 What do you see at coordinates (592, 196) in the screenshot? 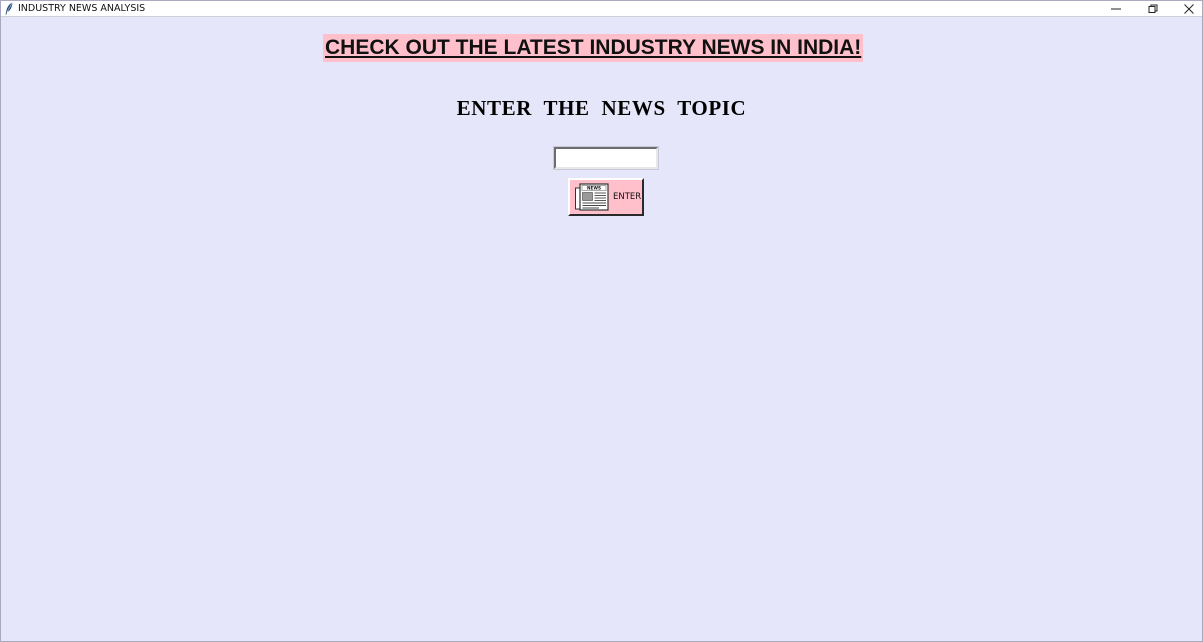
I see `newspaper-icon: NEWS` at bounding box center [592, 196].